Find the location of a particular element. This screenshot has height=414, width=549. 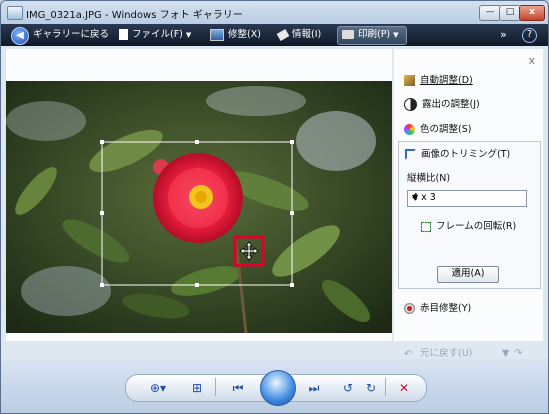

exposure-label: 露出の調整(J) is located at coordinates (451, 104).